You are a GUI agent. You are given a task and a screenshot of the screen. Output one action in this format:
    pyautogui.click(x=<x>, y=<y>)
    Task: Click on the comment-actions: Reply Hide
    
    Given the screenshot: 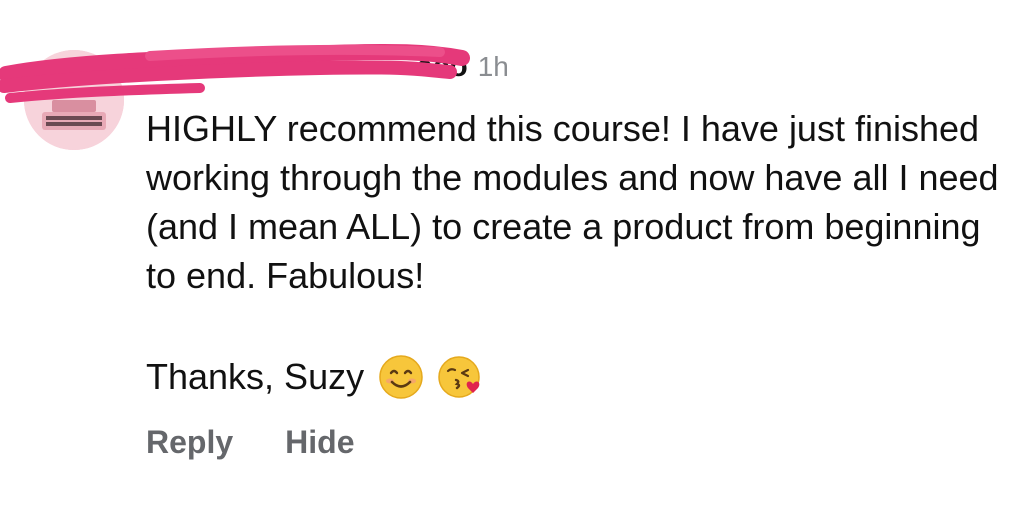 What is the action you would take?
    pyautogui.click(x=250, y=442)
    